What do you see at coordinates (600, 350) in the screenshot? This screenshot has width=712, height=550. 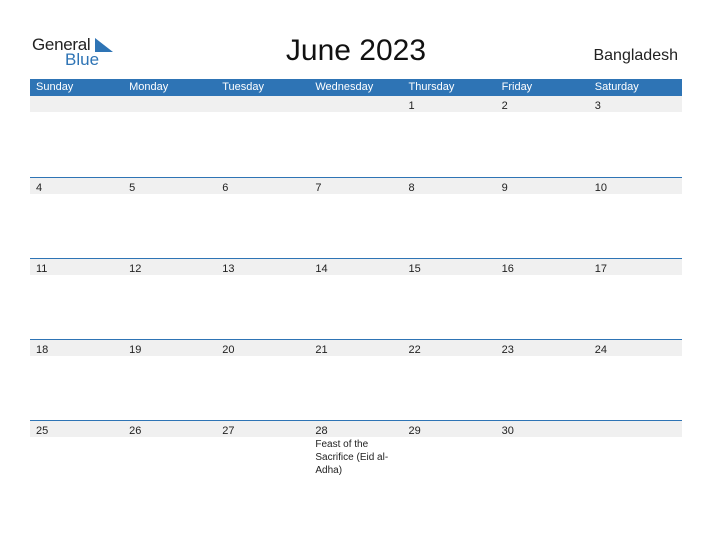 I see `day-number: 24` at bounding box center [600, 350].